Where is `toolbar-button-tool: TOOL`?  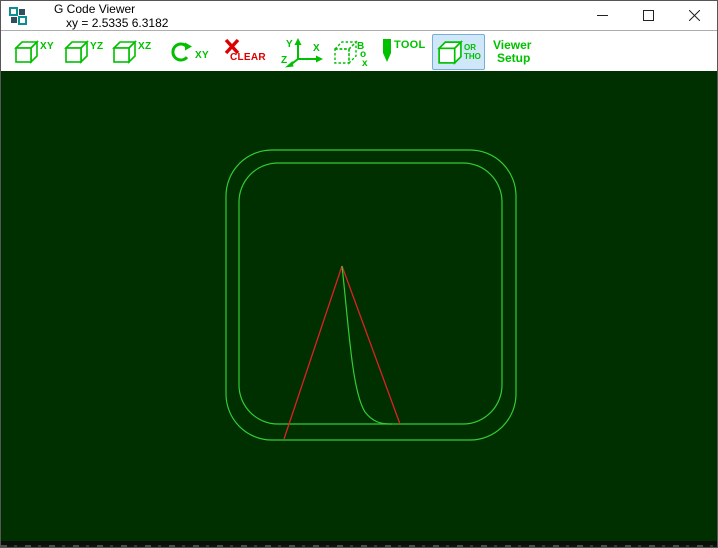 toolbar-button-tool: TOOL is located at coordinates (403, 51).